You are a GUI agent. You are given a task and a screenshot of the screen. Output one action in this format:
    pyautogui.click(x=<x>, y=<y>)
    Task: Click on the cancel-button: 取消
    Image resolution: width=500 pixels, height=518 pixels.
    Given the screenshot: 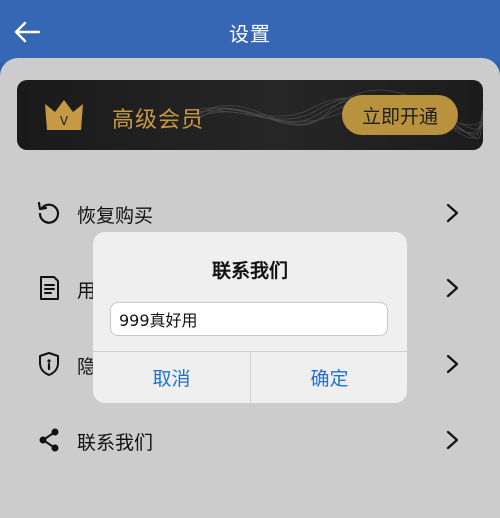 What is the action you would take?
    pyautogui.click(x=171, y=377)
    